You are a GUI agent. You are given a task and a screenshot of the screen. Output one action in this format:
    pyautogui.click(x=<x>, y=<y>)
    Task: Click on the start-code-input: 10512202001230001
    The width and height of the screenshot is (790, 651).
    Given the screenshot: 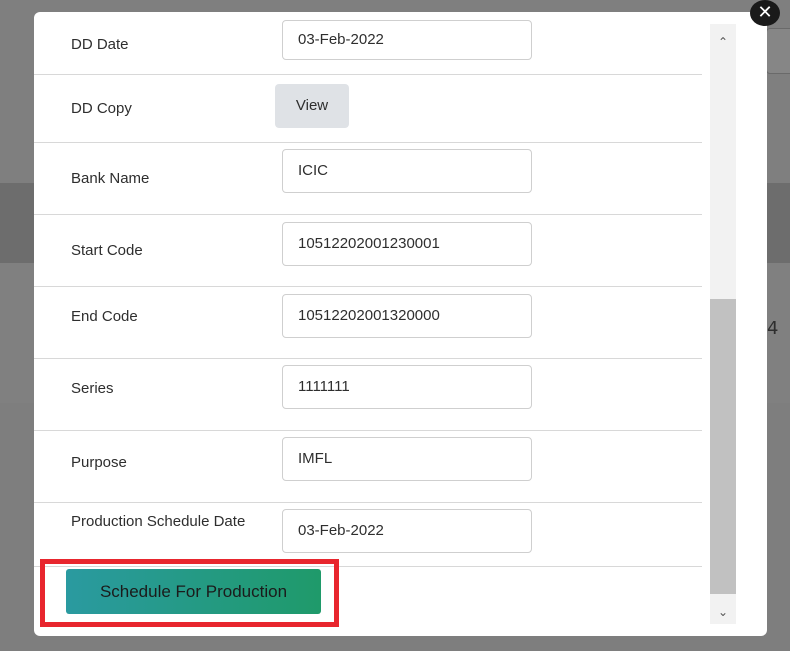 What is the action you would take?
    pyautogui.click(x=407, y=244)
    